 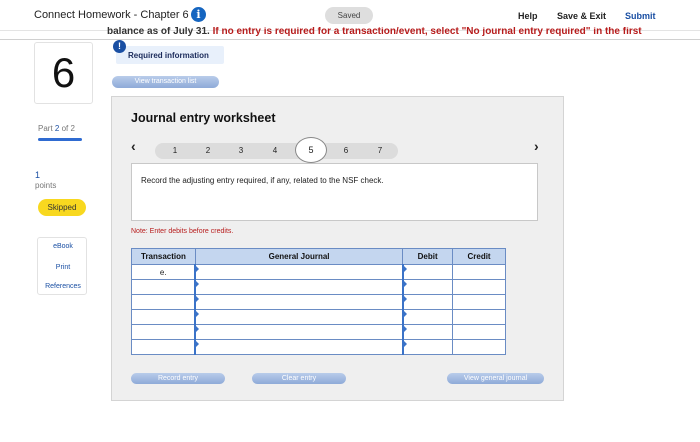 I want to click on page-button-7: 7, so click(x=380, y=151).